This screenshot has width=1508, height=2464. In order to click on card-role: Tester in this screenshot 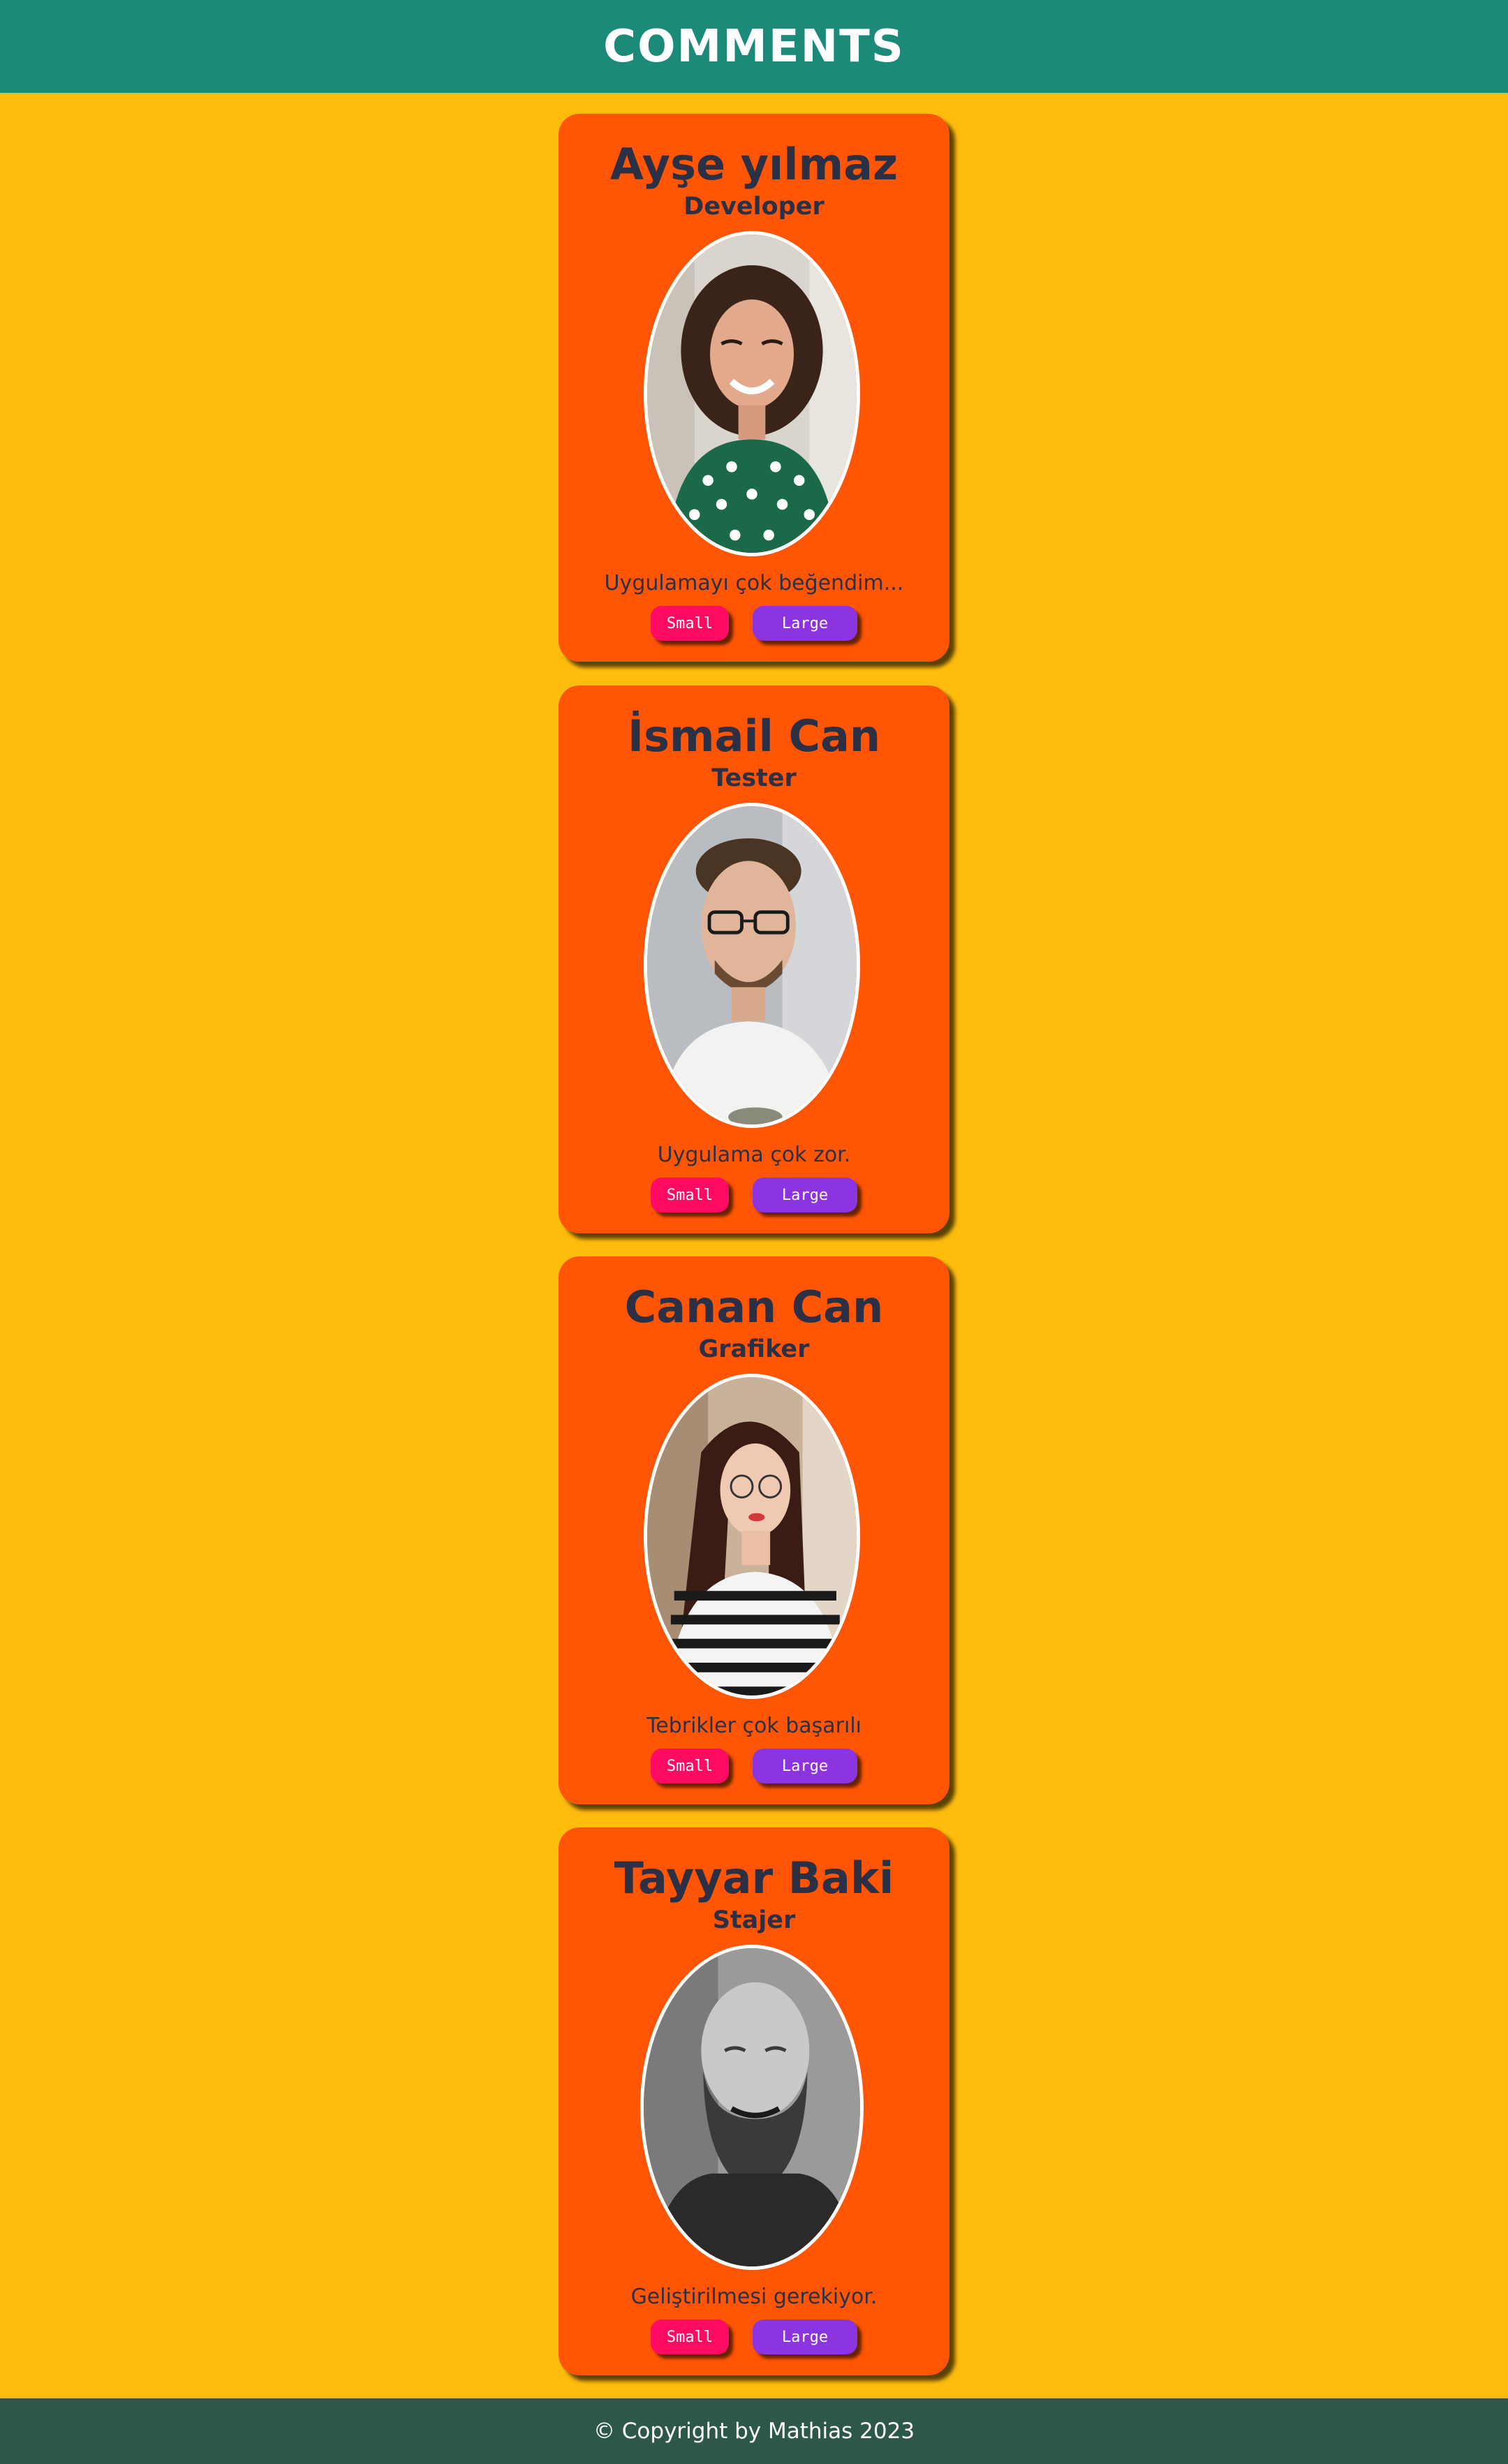, I will do `click(754, 778)`.